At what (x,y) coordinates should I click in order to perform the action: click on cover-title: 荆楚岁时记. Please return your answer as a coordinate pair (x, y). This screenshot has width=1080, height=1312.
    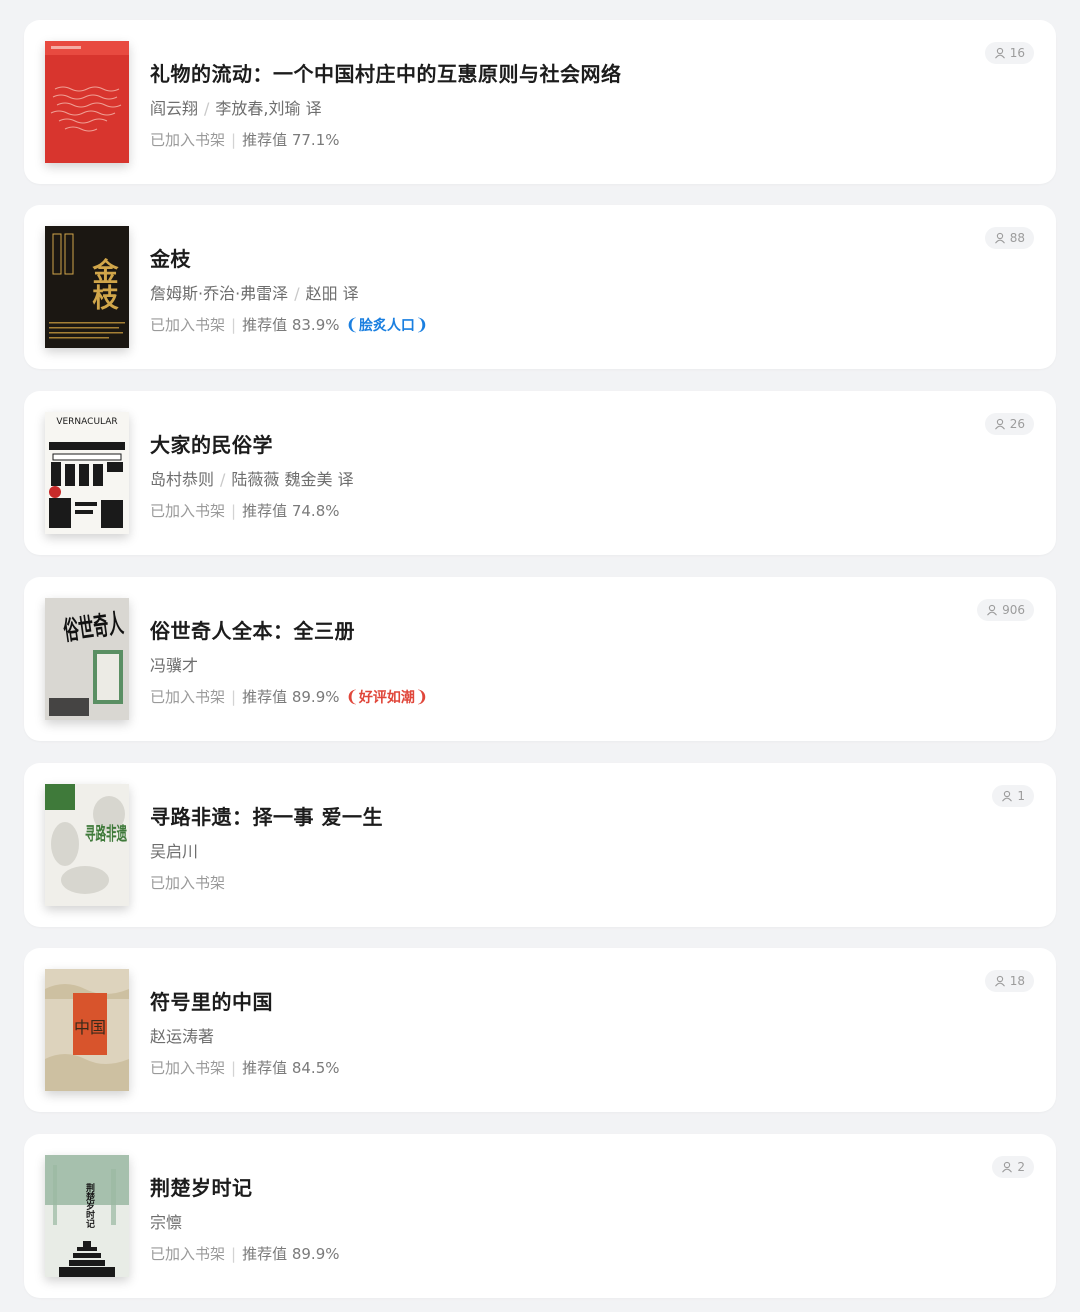
    Looking at the image, I should click on (90, 1205).